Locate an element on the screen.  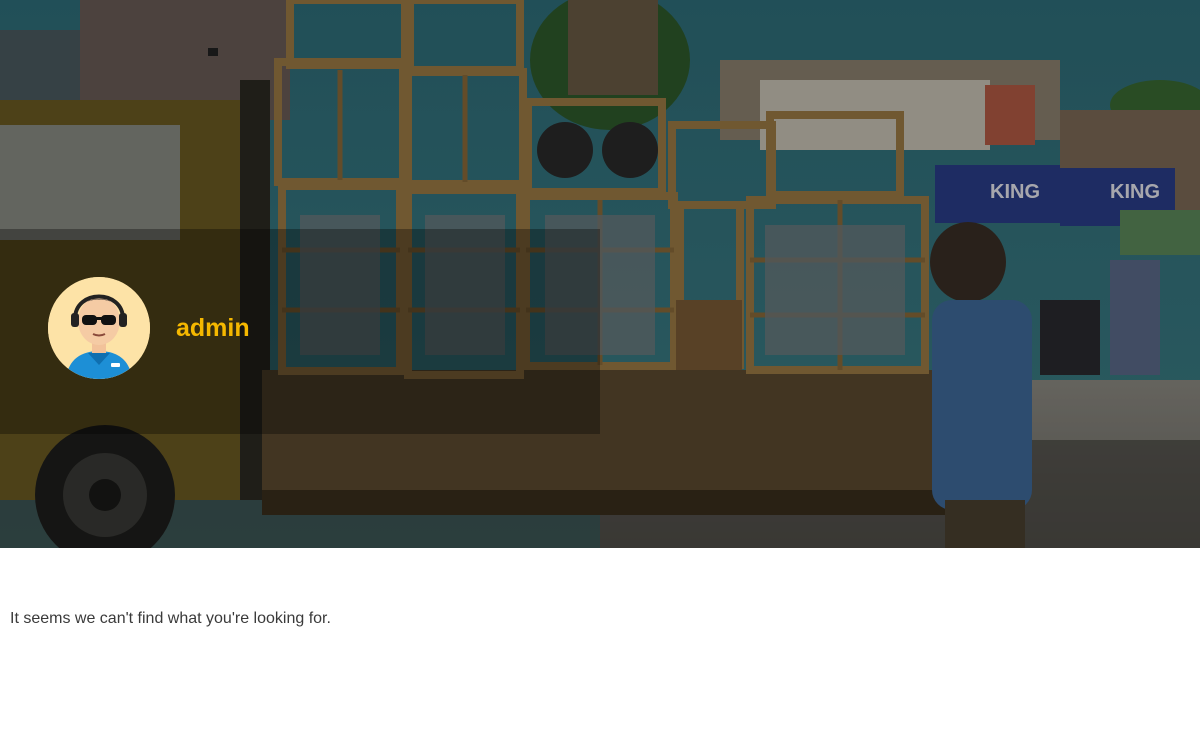
author-name-link: admin is located at coordinates (213, 328).